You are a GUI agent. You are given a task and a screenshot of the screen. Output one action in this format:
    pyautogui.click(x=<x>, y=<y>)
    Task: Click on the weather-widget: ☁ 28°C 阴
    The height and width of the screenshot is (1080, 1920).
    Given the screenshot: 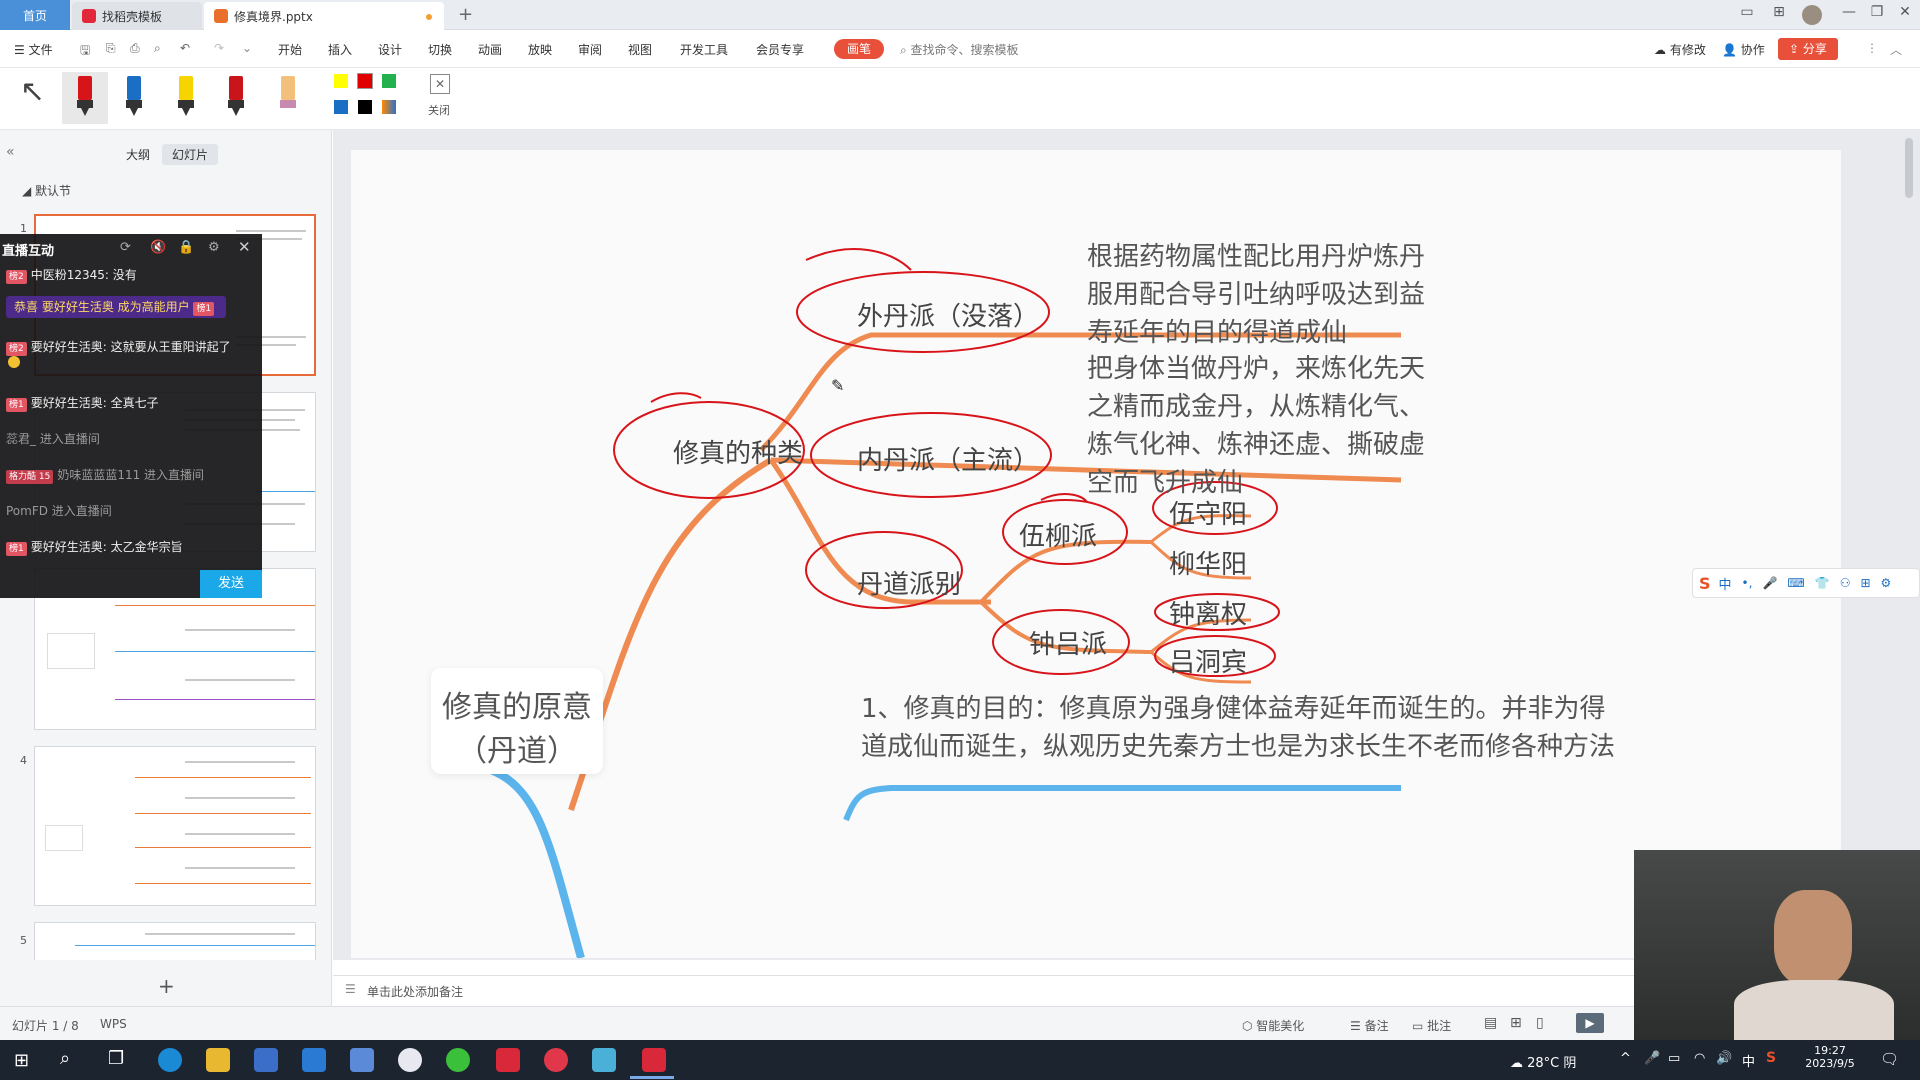 What is the action you would take?
    pyautogui.click(x=1543, y=1061)
    